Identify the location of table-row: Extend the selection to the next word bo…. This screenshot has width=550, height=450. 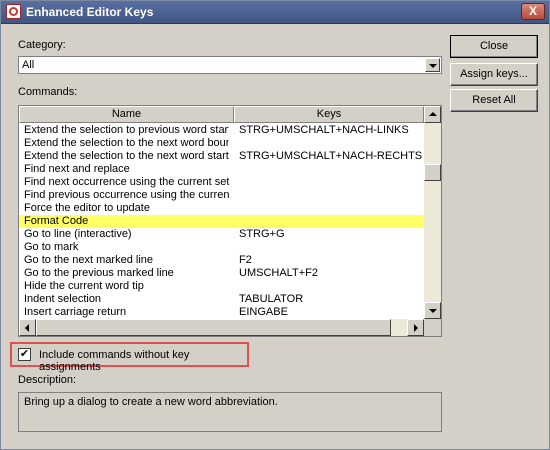
(221, 143).